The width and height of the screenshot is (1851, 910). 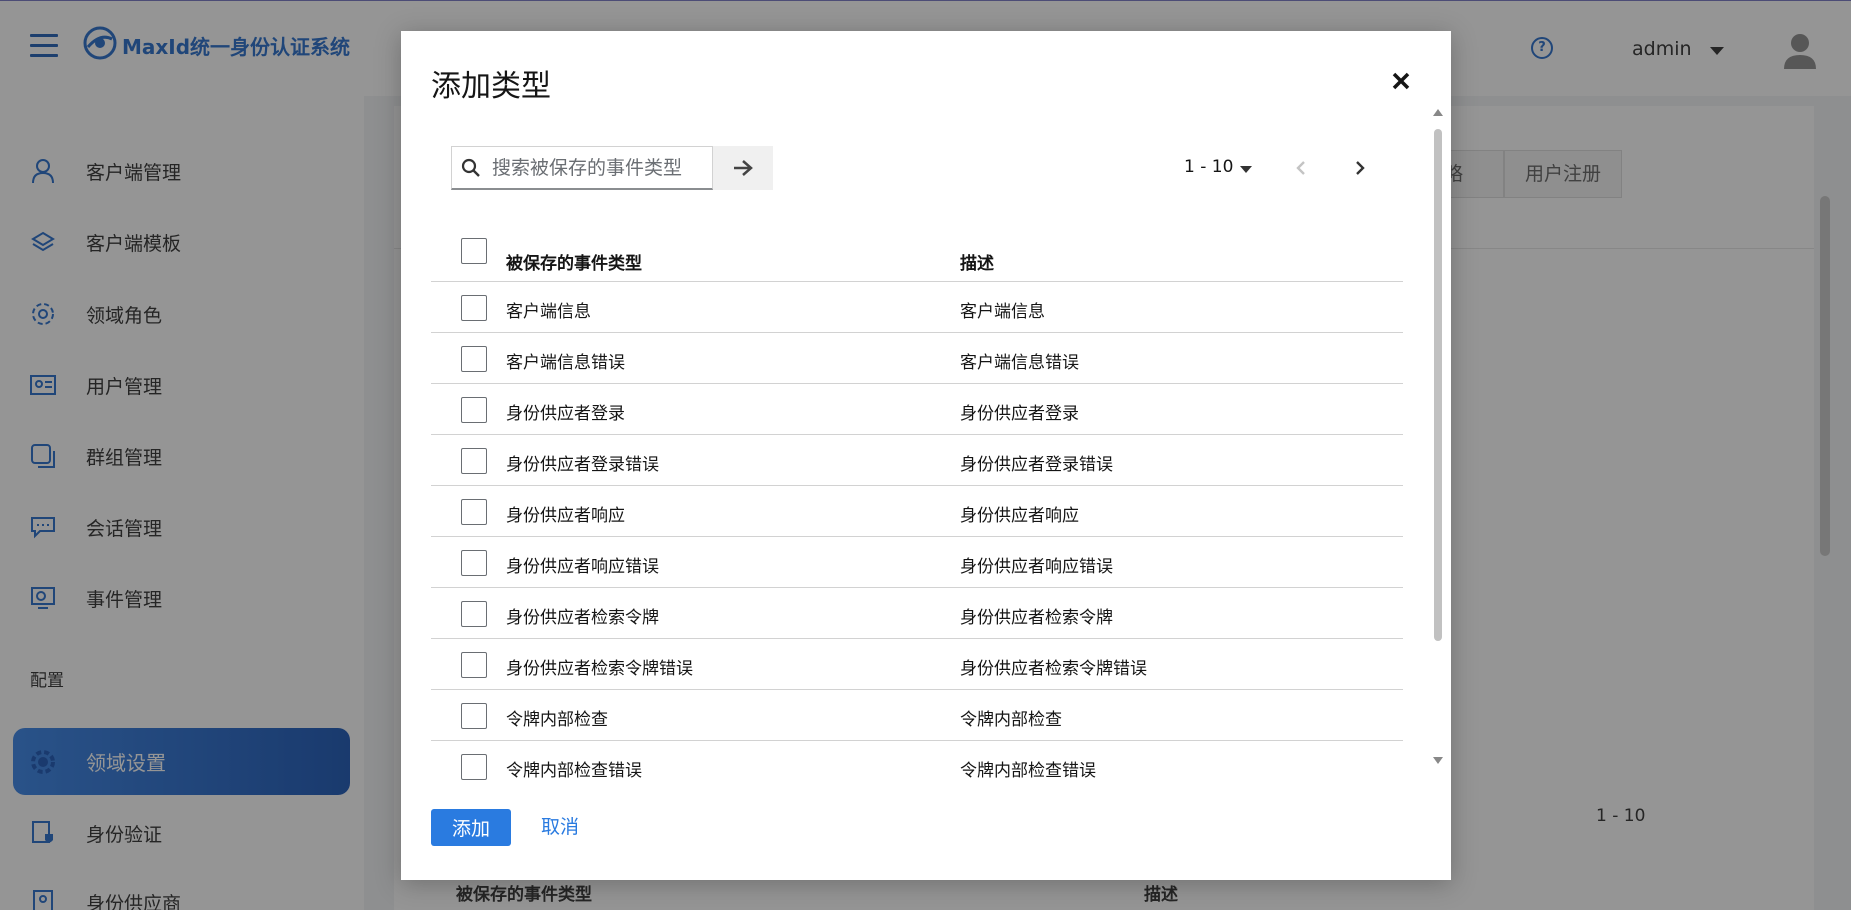 What do you see at coordinates (599, 669) in the screenshot?
I see `cell-type: 身份供应者检索令牌错误` at bounding box center [599, 669].